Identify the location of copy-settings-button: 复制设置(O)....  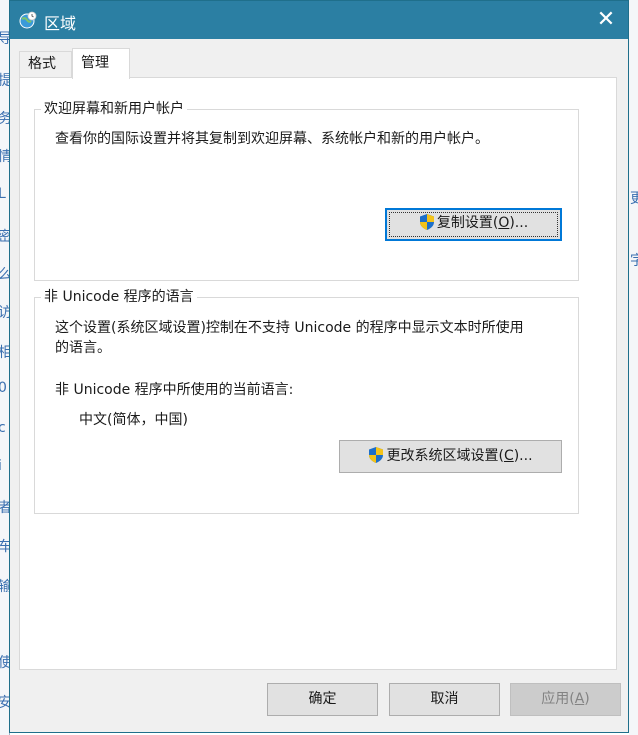
(473, 224).